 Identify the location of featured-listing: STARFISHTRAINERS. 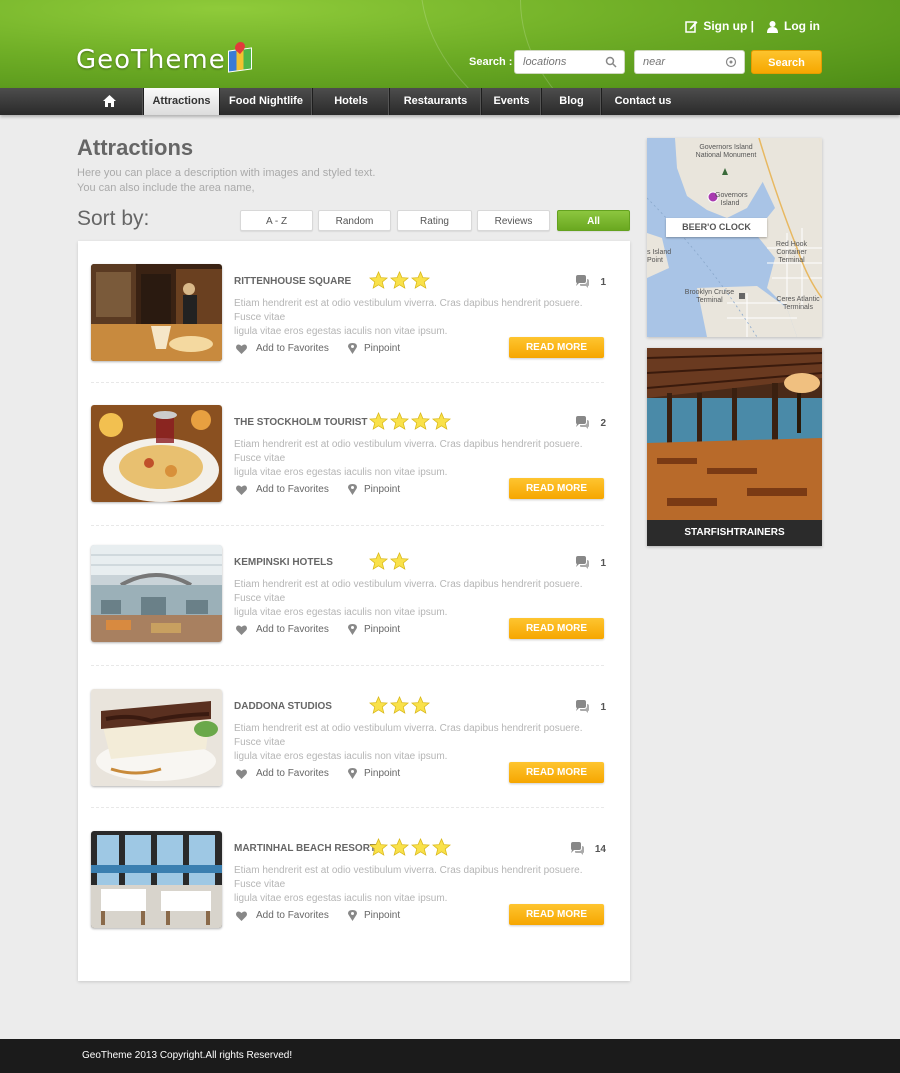
(734, 447).